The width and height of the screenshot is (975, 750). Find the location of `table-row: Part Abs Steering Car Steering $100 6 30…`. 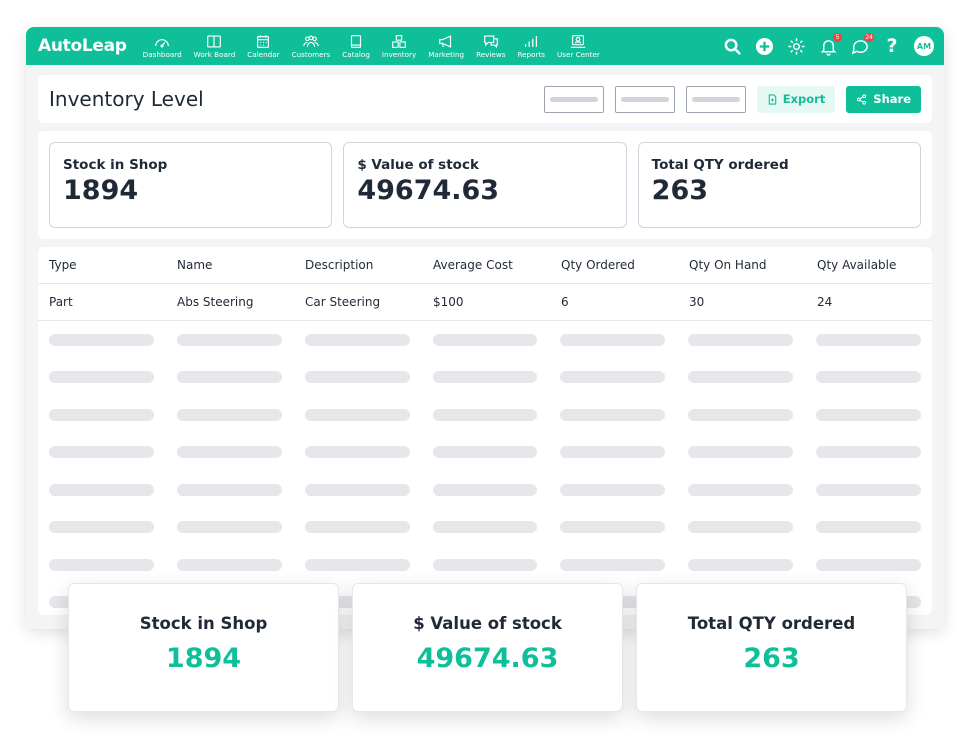

table-row: Part Abs Steering Car Steering $100 6 30… is located at coordinates (485, 302).